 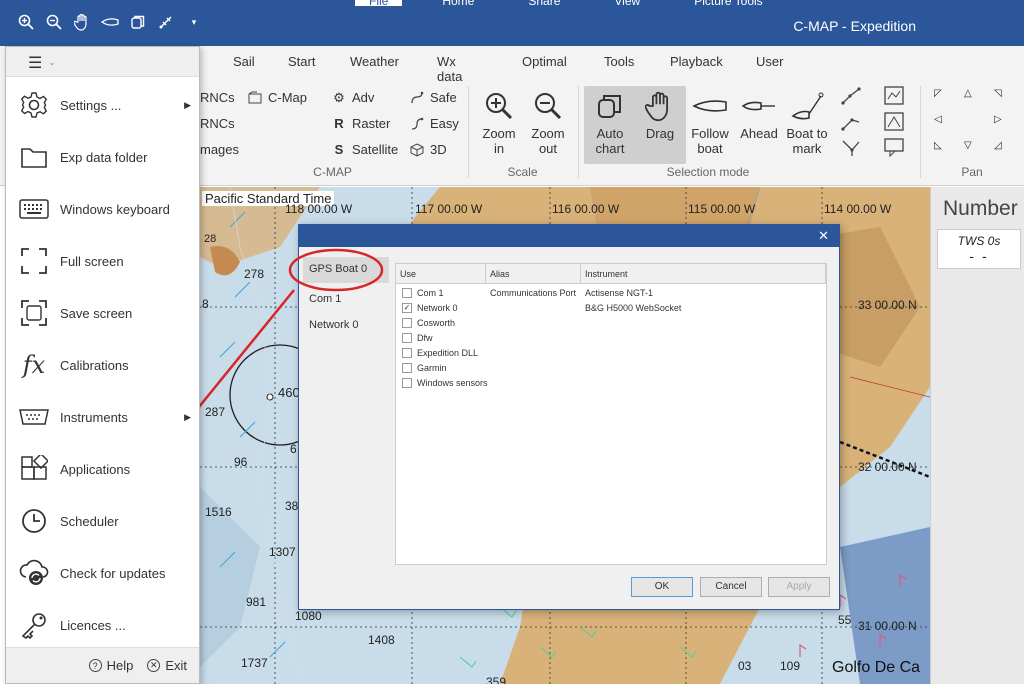 What do you see at coordinates (441, 274) in the screenshot?
I see `col-header-use: Use` at bounding box center [441, 274].